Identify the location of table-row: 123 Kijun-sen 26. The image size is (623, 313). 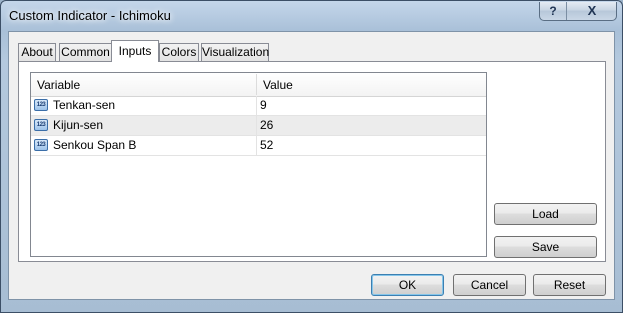
(258, 126).